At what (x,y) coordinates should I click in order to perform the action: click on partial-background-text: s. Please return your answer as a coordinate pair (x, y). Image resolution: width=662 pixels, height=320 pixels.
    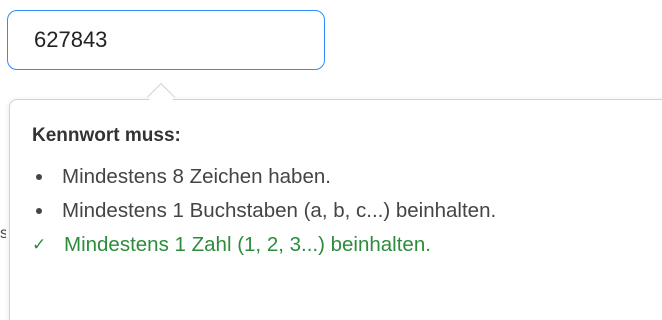
    Looking at the image, I should click on (3, 234).